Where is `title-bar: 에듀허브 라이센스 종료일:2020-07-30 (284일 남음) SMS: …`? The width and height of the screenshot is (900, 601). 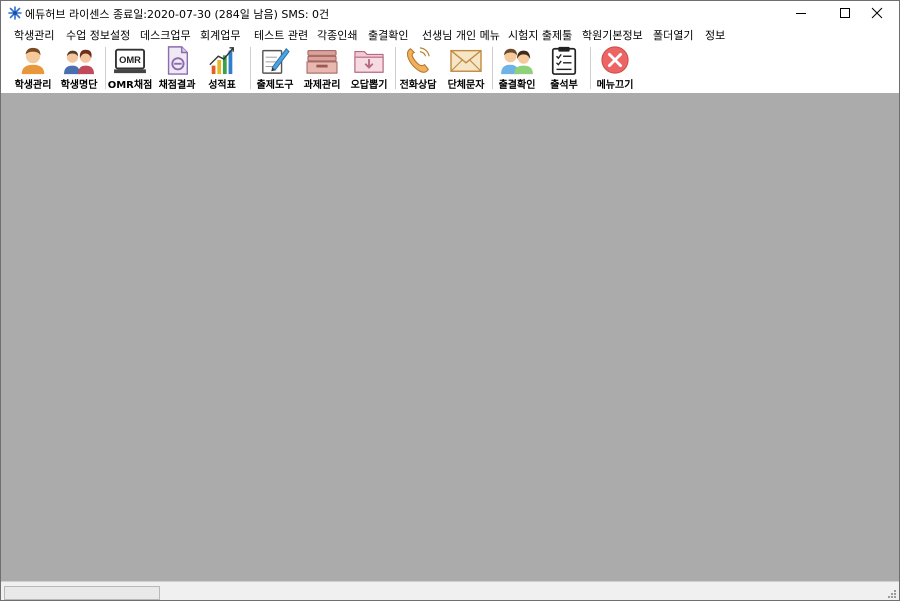 title-bar: 에듀허브 라이센스 종료일:2020-07-30 (284일 남음) SMS: … is located at coordinates (450, 13).